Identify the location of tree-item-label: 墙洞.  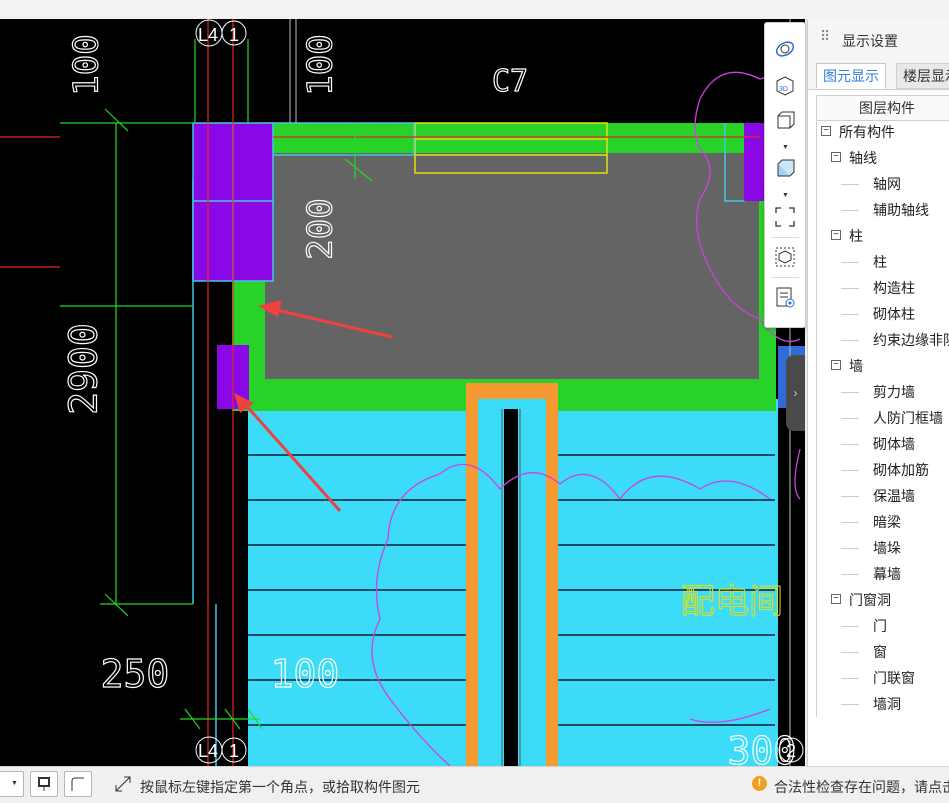
(887, 704).